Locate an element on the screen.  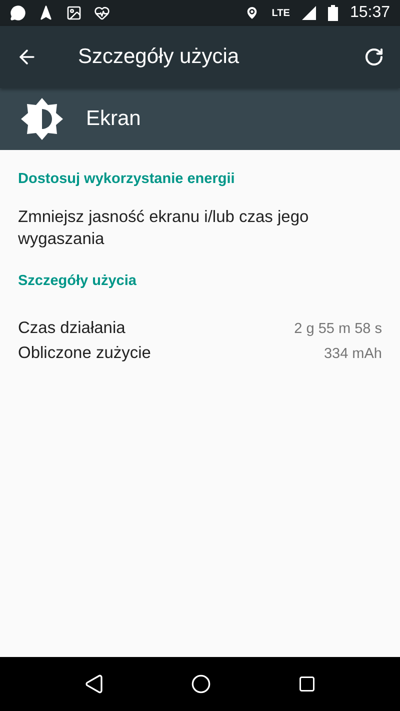
battery-icon is located at coordinates (333, 13).